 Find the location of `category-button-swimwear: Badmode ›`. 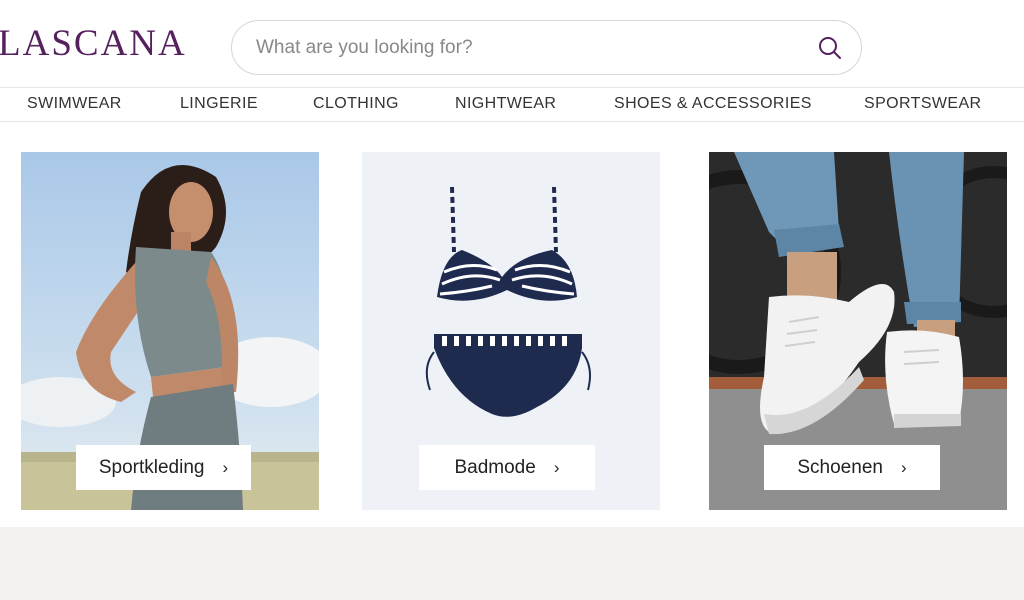

category-button-swimwear: Badmode › is located at coordinates (507, 467).